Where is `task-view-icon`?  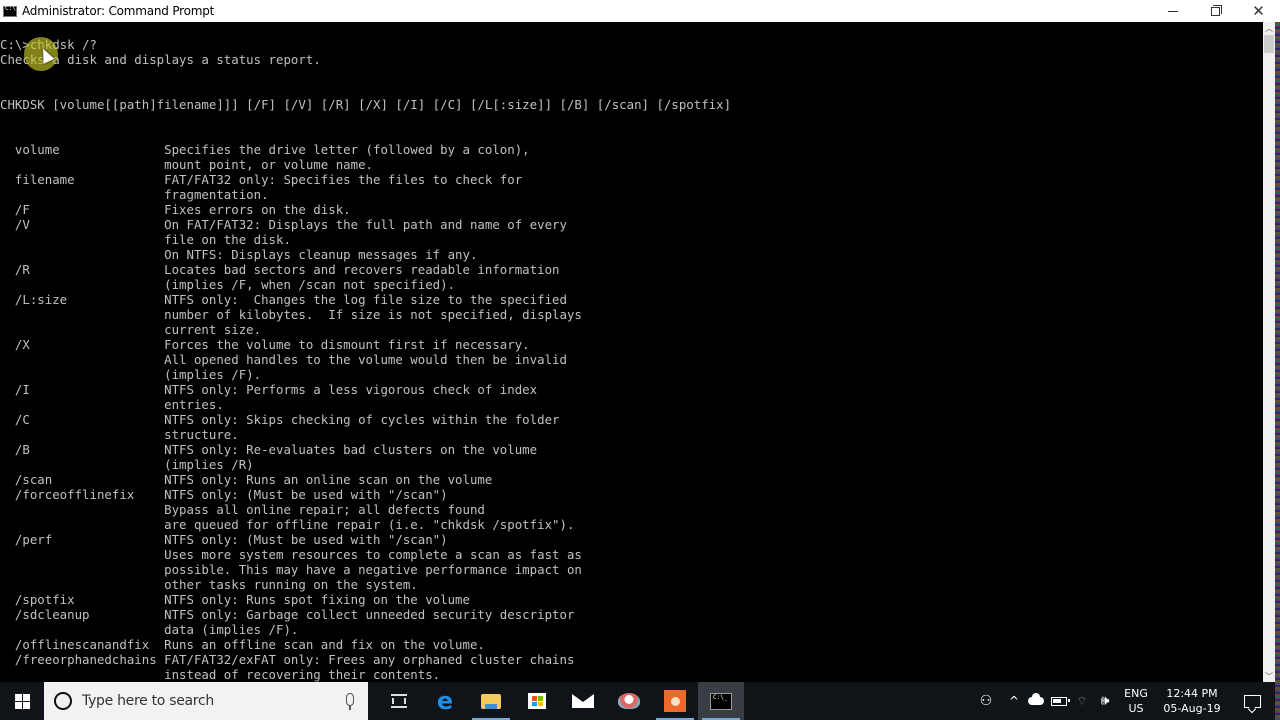 task-view-icon is located at coordinates (399, 701).